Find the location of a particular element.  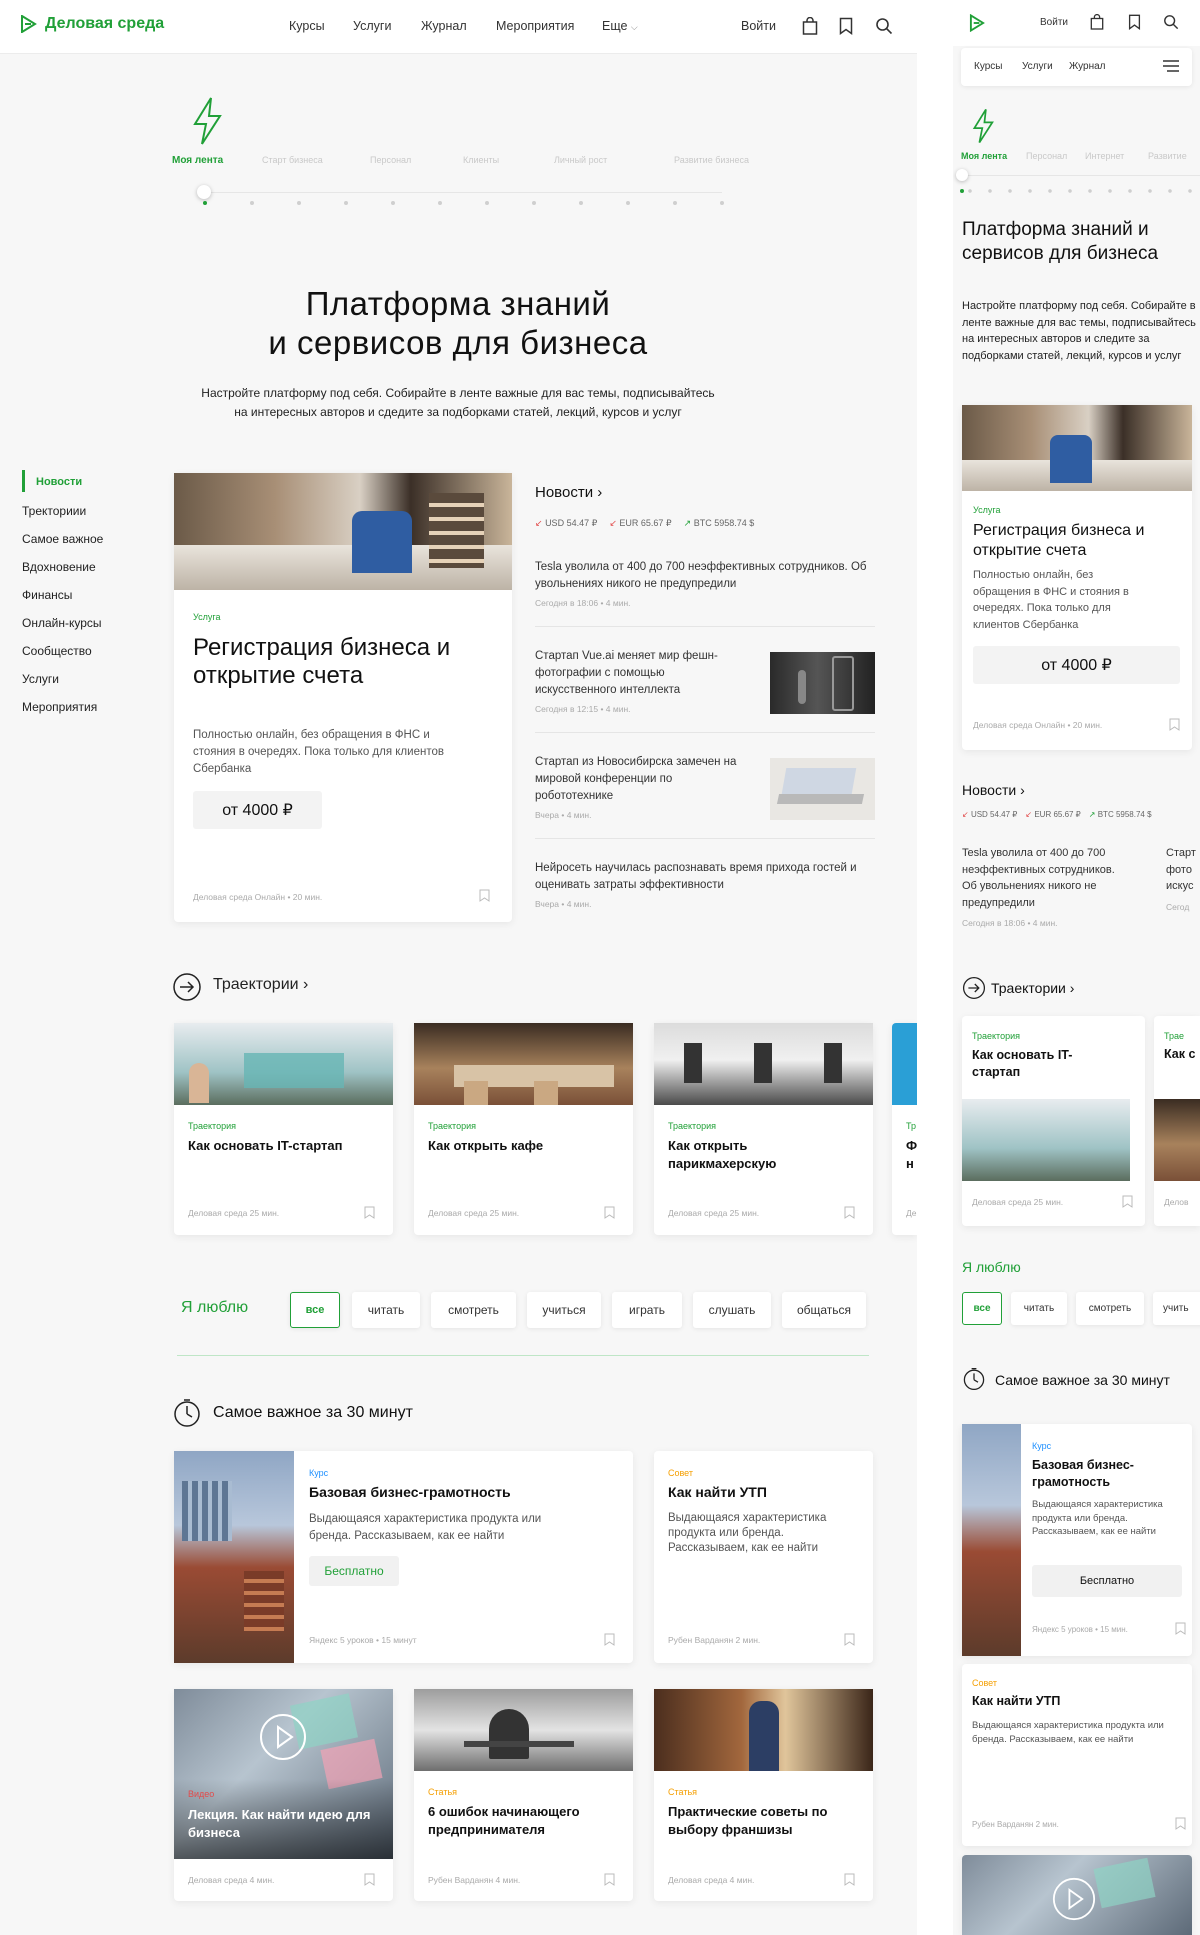

chip-communicate: общаться is located at coordinates (824, 1310).